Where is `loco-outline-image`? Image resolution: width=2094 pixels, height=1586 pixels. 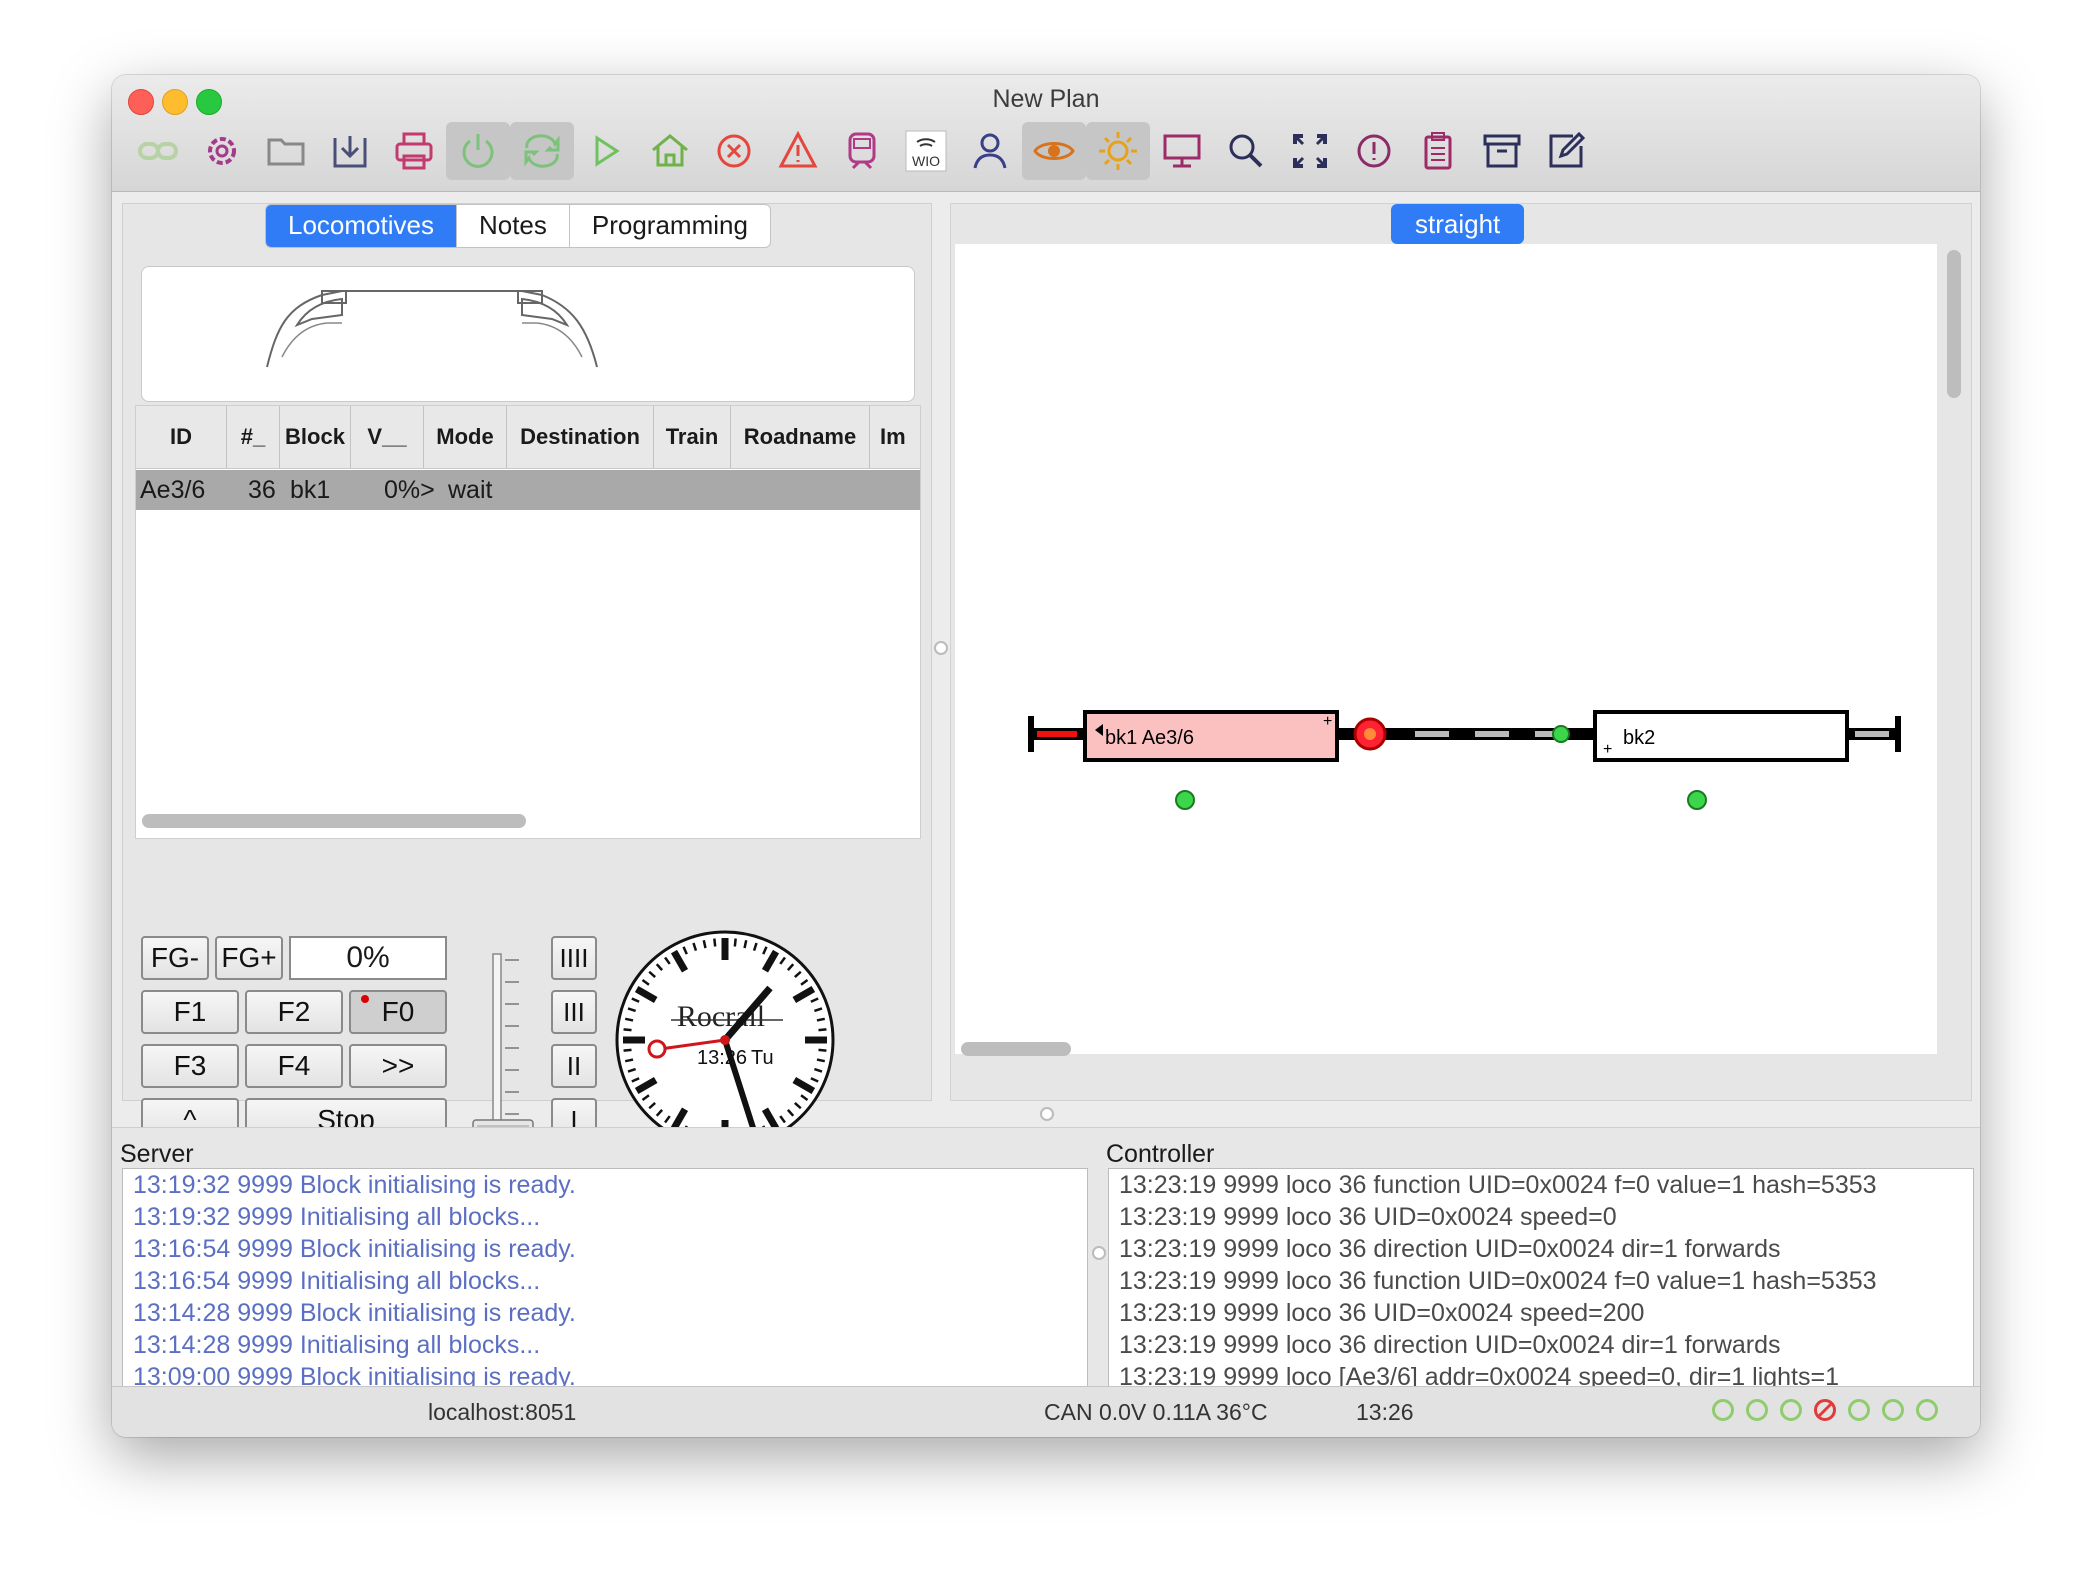
loco-outline-image is located at coordinates (432, 329).